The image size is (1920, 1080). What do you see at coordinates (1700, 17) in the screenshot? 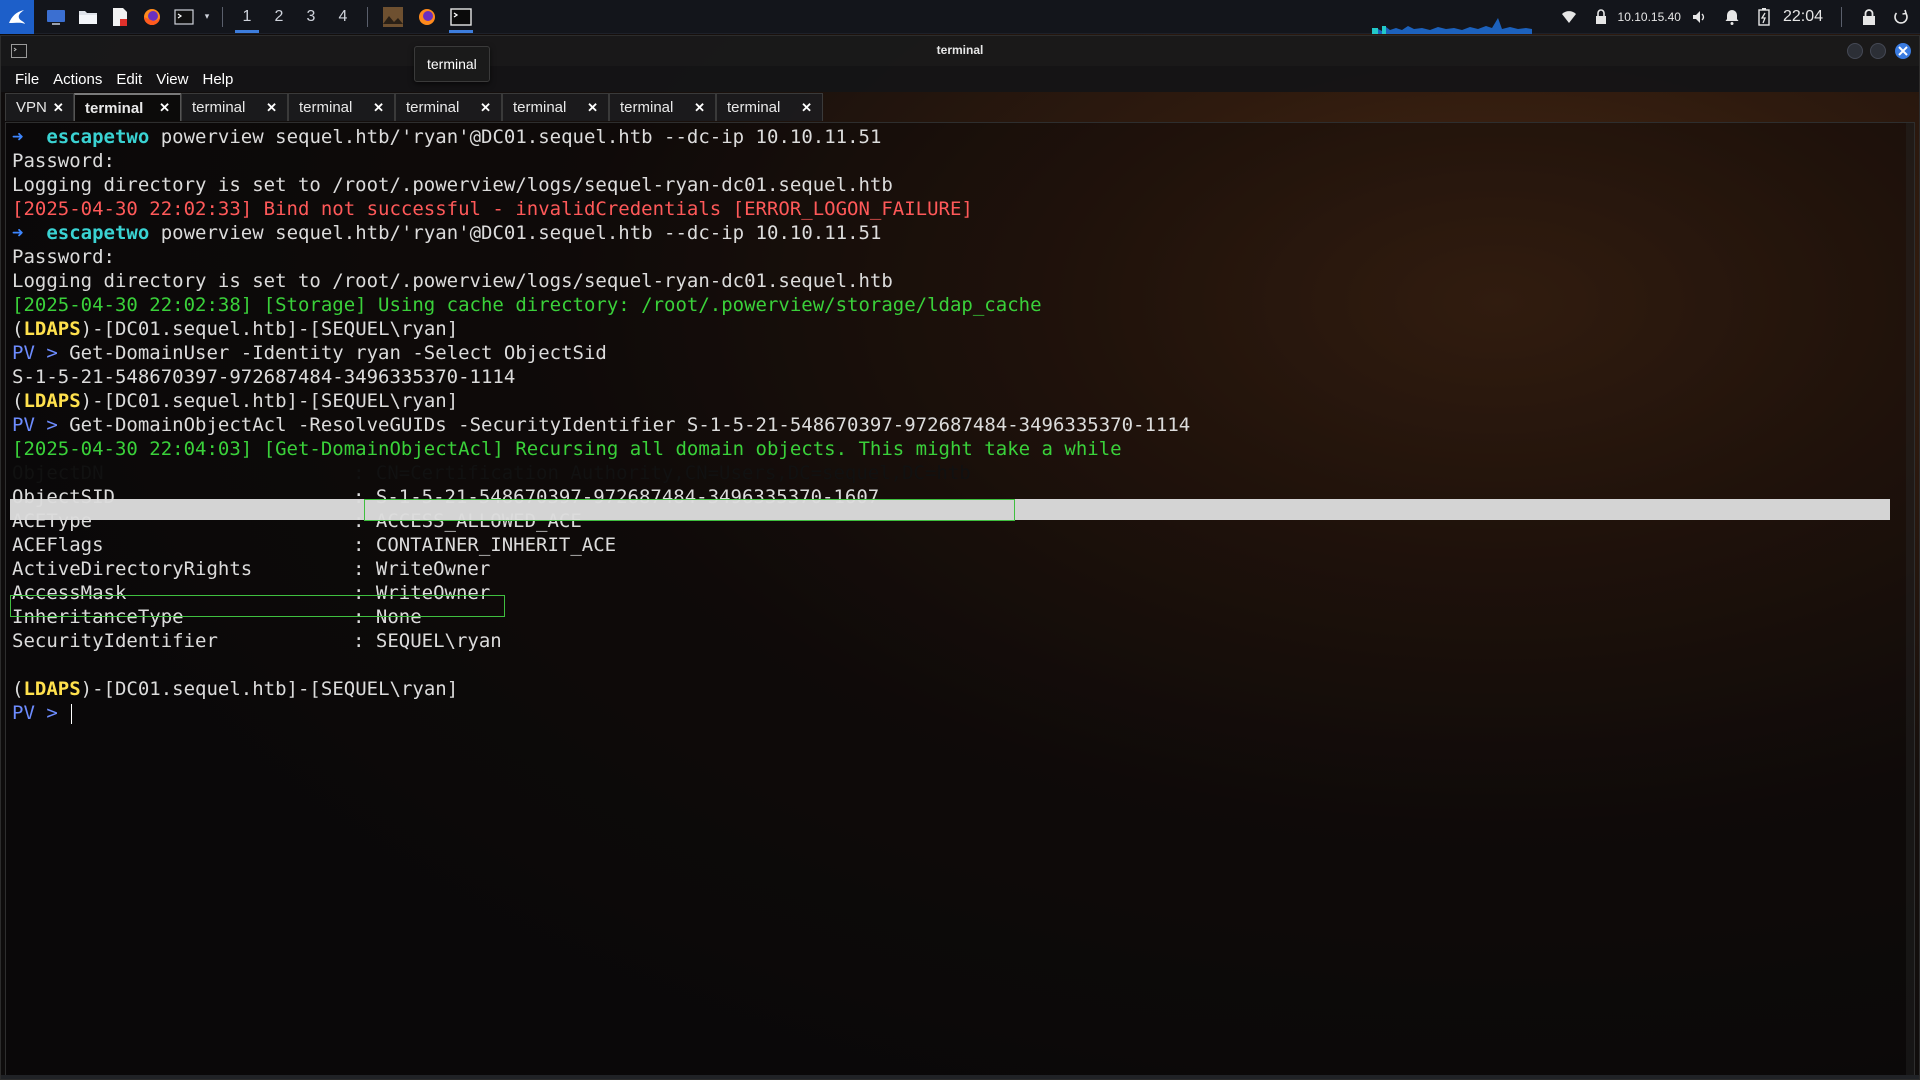
I see `volume-icon` at bounding box center [1700, 17].